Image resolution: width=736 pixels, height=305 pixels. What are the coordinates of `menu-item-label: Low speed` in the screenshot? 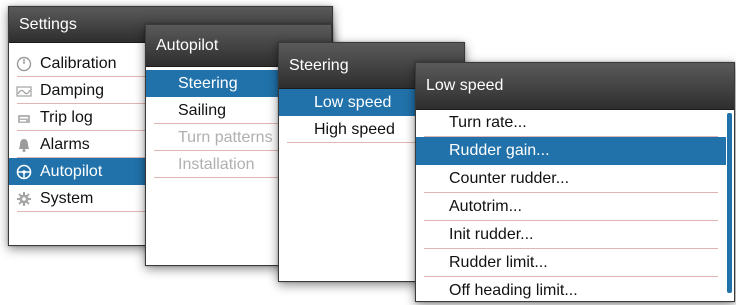 It's located at (353, 102).